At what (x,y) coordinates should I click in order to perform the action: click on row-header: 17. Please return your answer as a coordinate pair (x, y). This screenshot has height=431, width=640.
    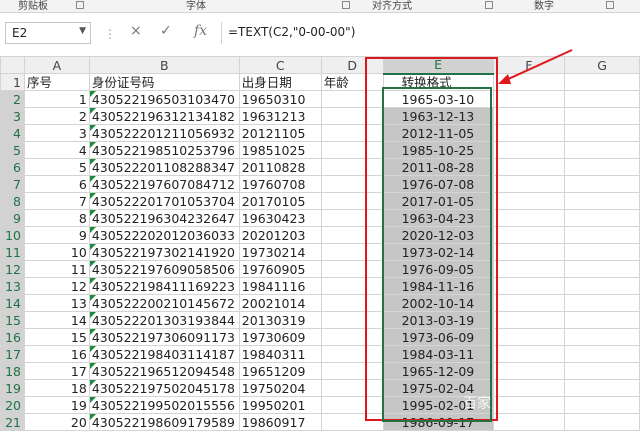
    Looking at the image, I should click on (12, 354).